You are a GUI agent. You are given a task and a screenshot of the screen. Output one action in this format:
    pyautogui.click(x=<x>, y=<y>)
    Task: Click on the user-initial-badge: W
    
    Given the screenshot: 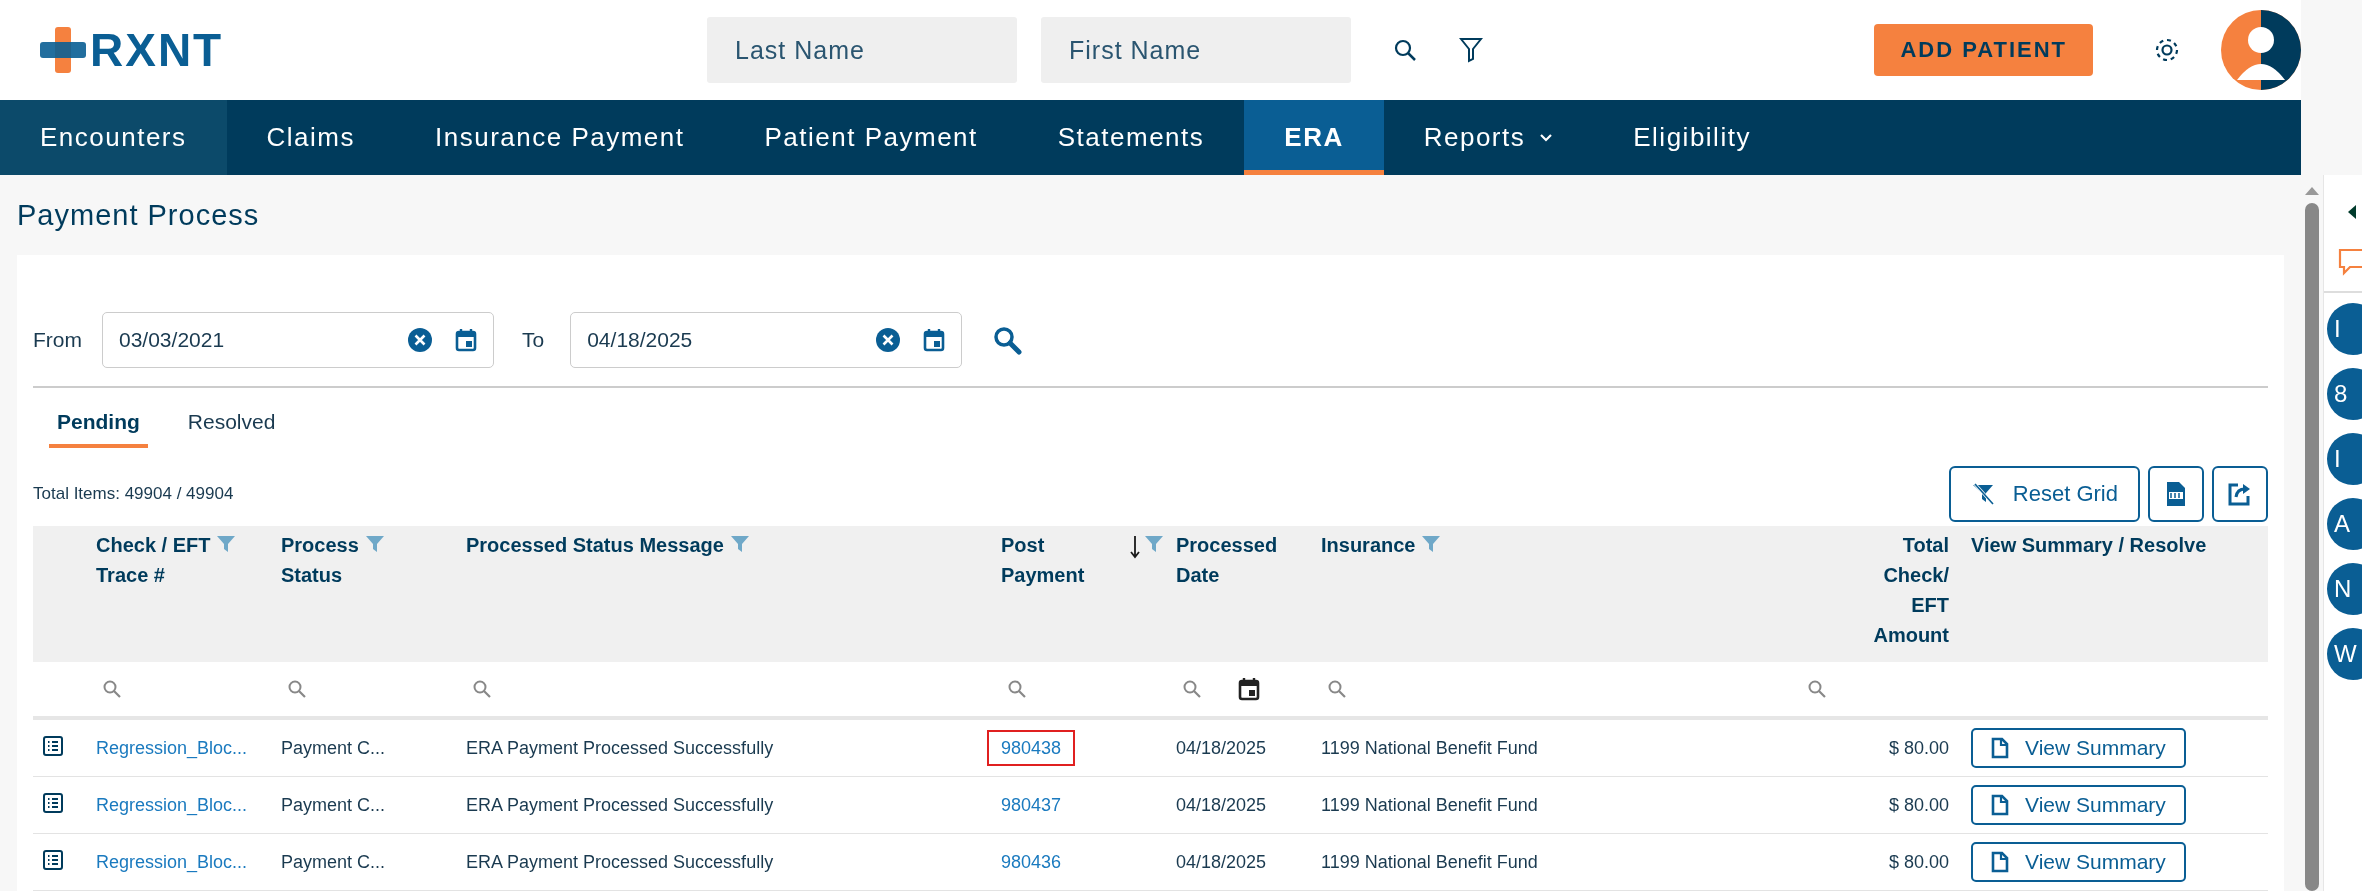 What is the action you would take?
    pyautogui.click(x=2344, y=653)
    